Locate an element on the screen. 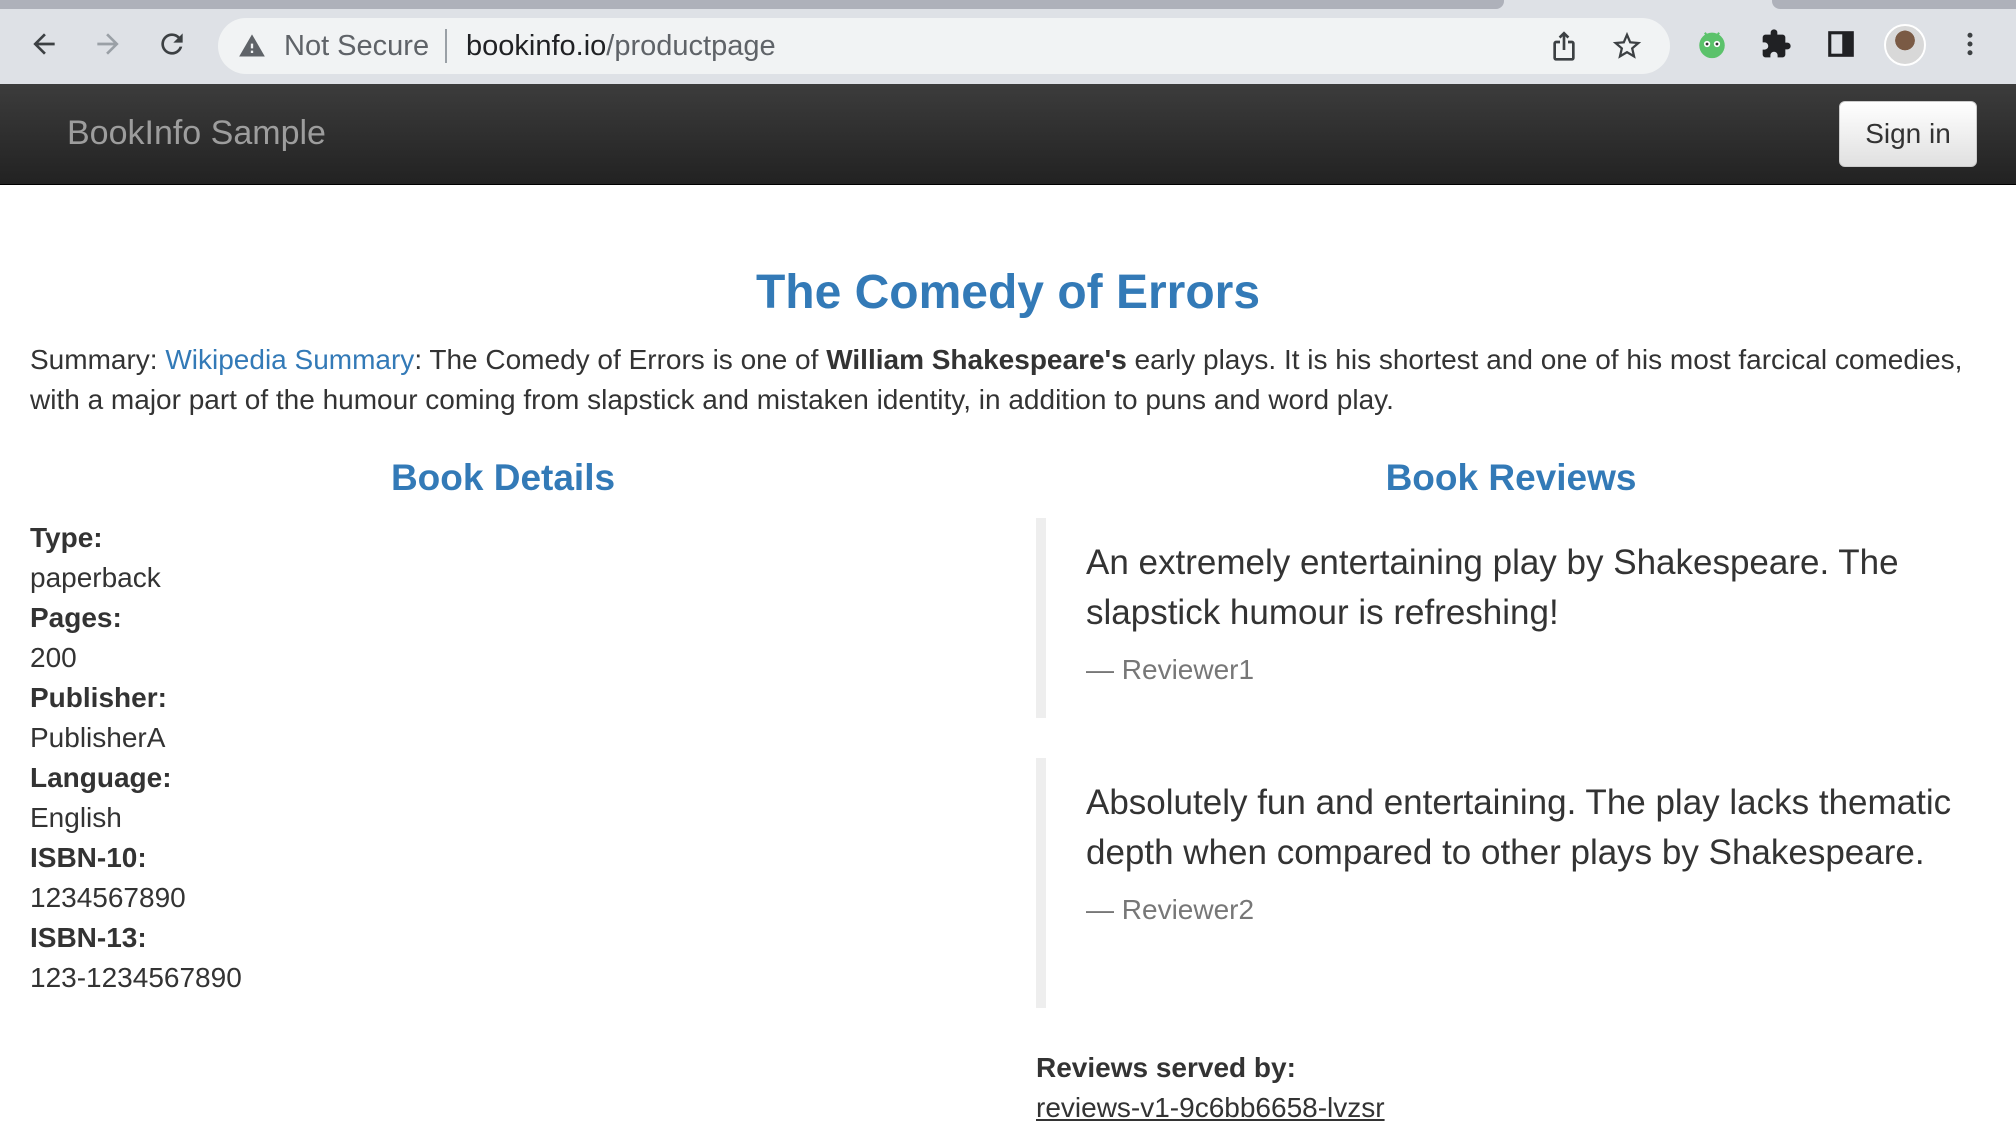 The image size is (2016, 1142). kebab-menu-icon is located at coordinates (1970, 44).